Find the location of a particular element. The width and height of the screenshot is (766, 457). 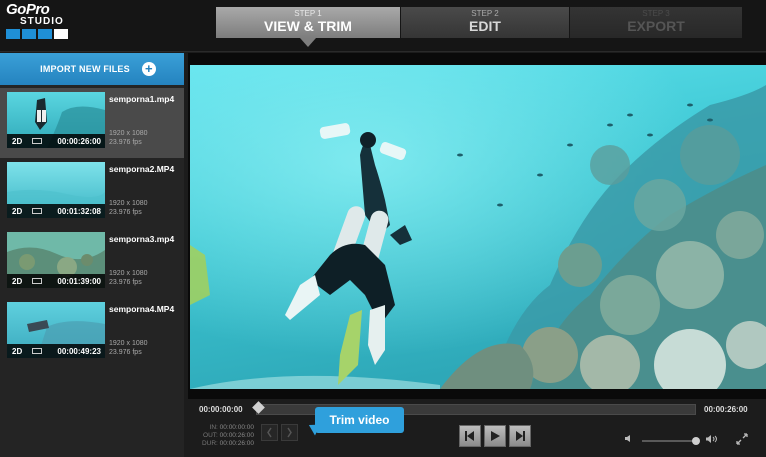

step-title: VIEW & TRIM is located at coordinates (308, 26).